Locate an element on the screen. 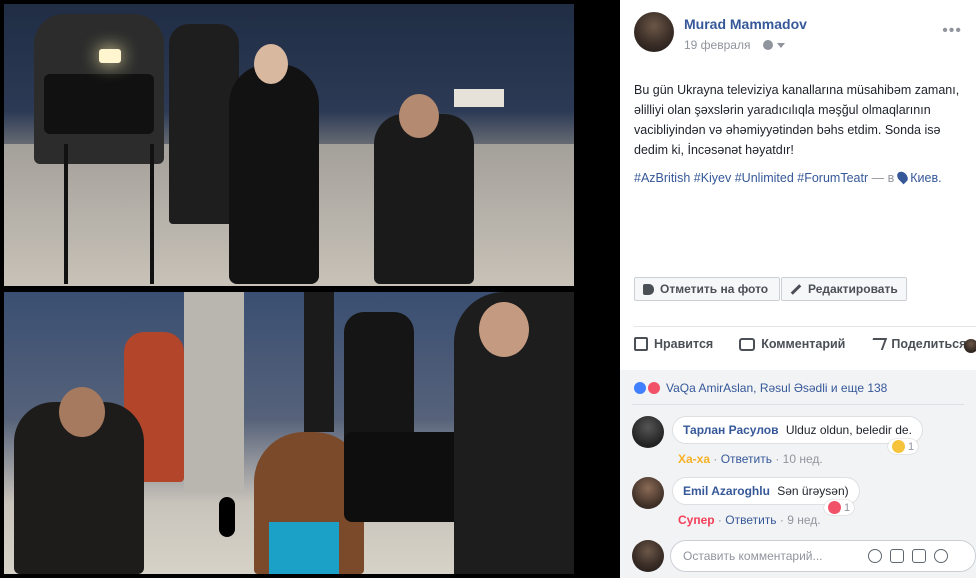 This screenshot has width=976, height=578. share-icon is located at coordinates (878, 344).